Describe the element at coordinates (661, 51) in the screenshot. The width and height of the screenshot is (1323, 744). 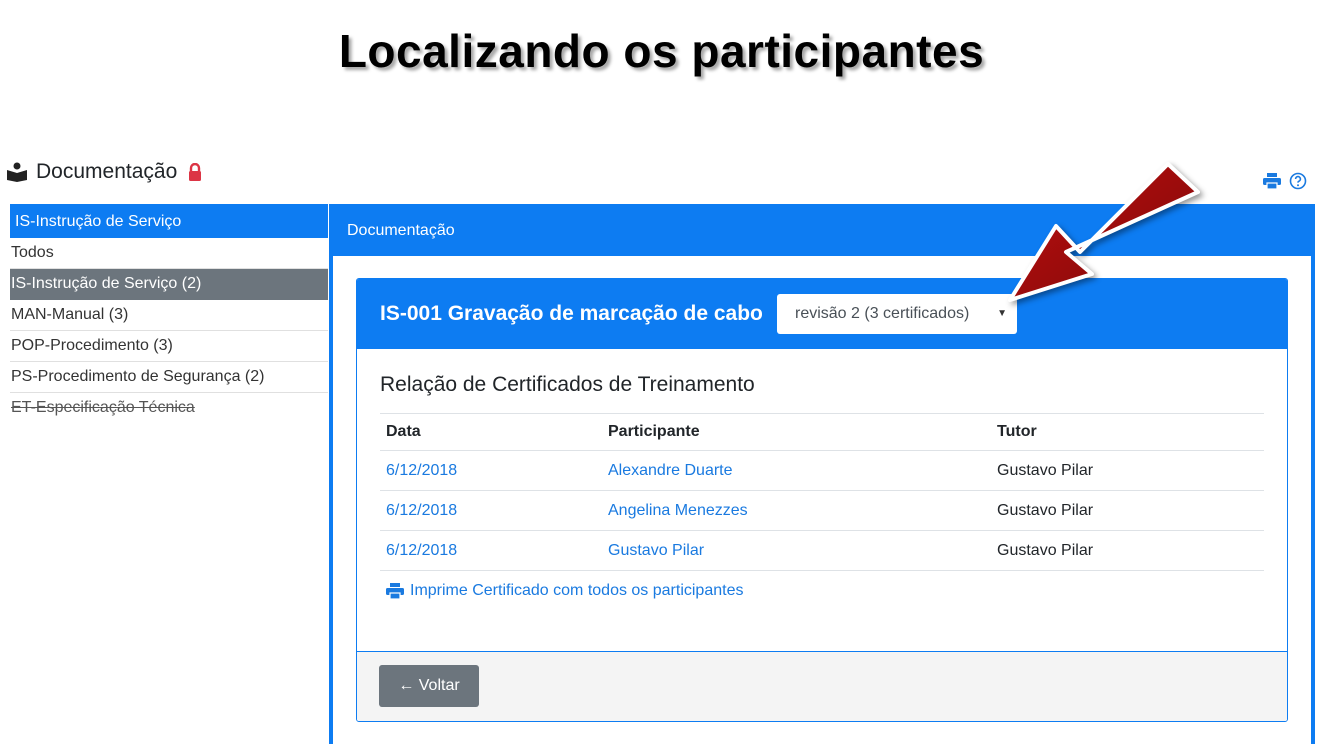
I see `slide-title: Localizando os participantes` at that location.